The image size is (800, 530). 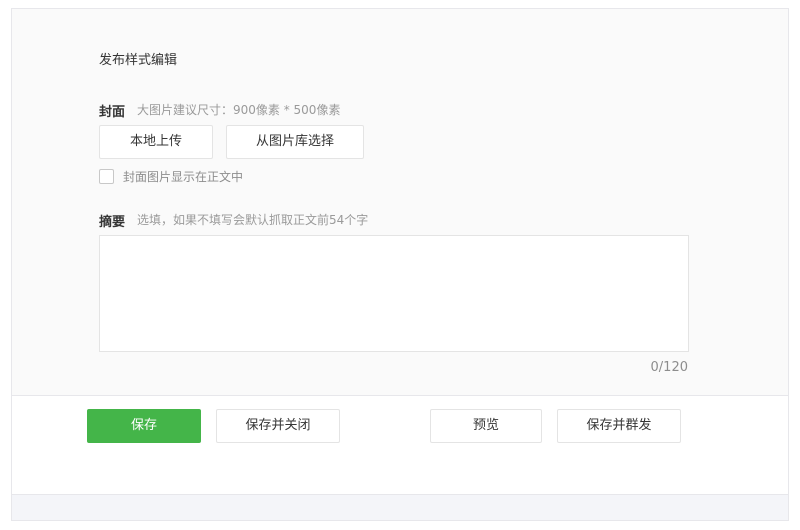 What do you see at coordinates (112, 112) in the screenshot?
I see `cover-label: 封面` at bounding box center [112, 112].